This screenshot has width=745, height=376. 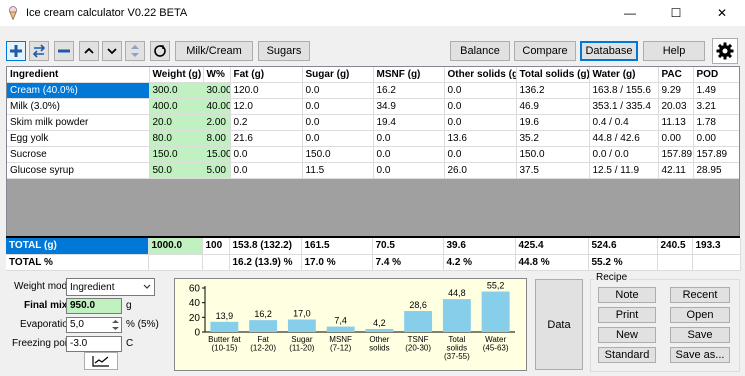 What do you see at coordinates (78, 122) in the screenshot?
I see `ingredient-cell: Skim milk powder` at bounding box center [78, 122].